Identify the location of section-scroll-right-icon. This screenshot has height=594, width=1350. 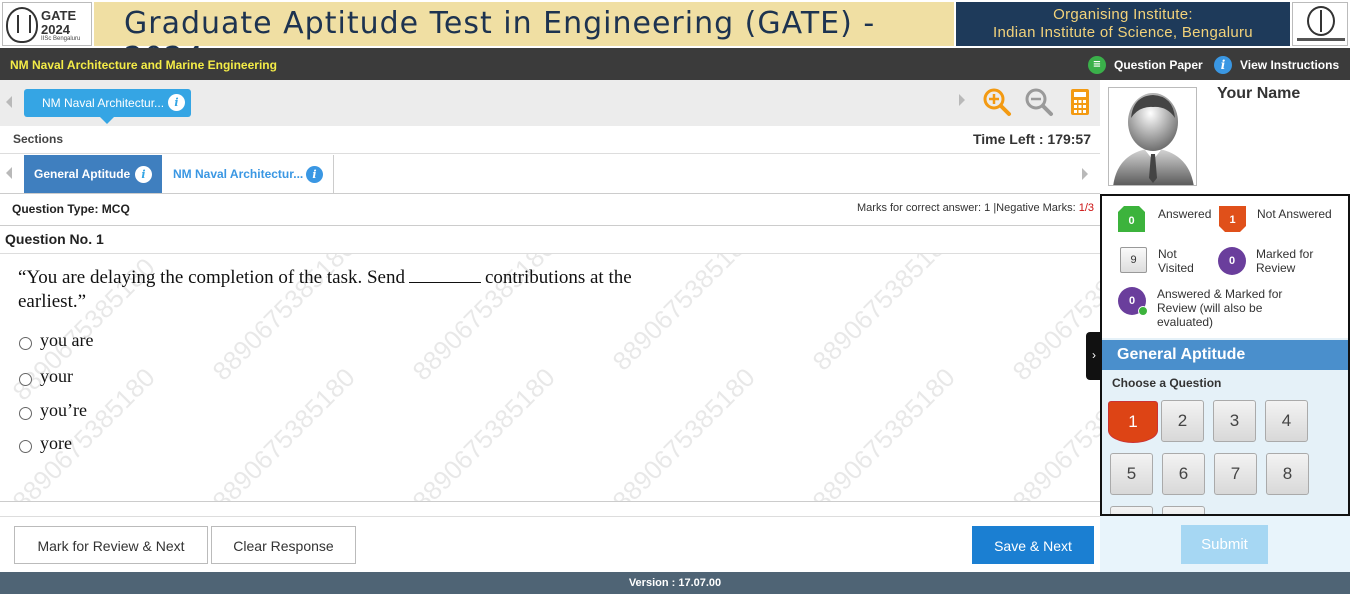
(1085, 174).